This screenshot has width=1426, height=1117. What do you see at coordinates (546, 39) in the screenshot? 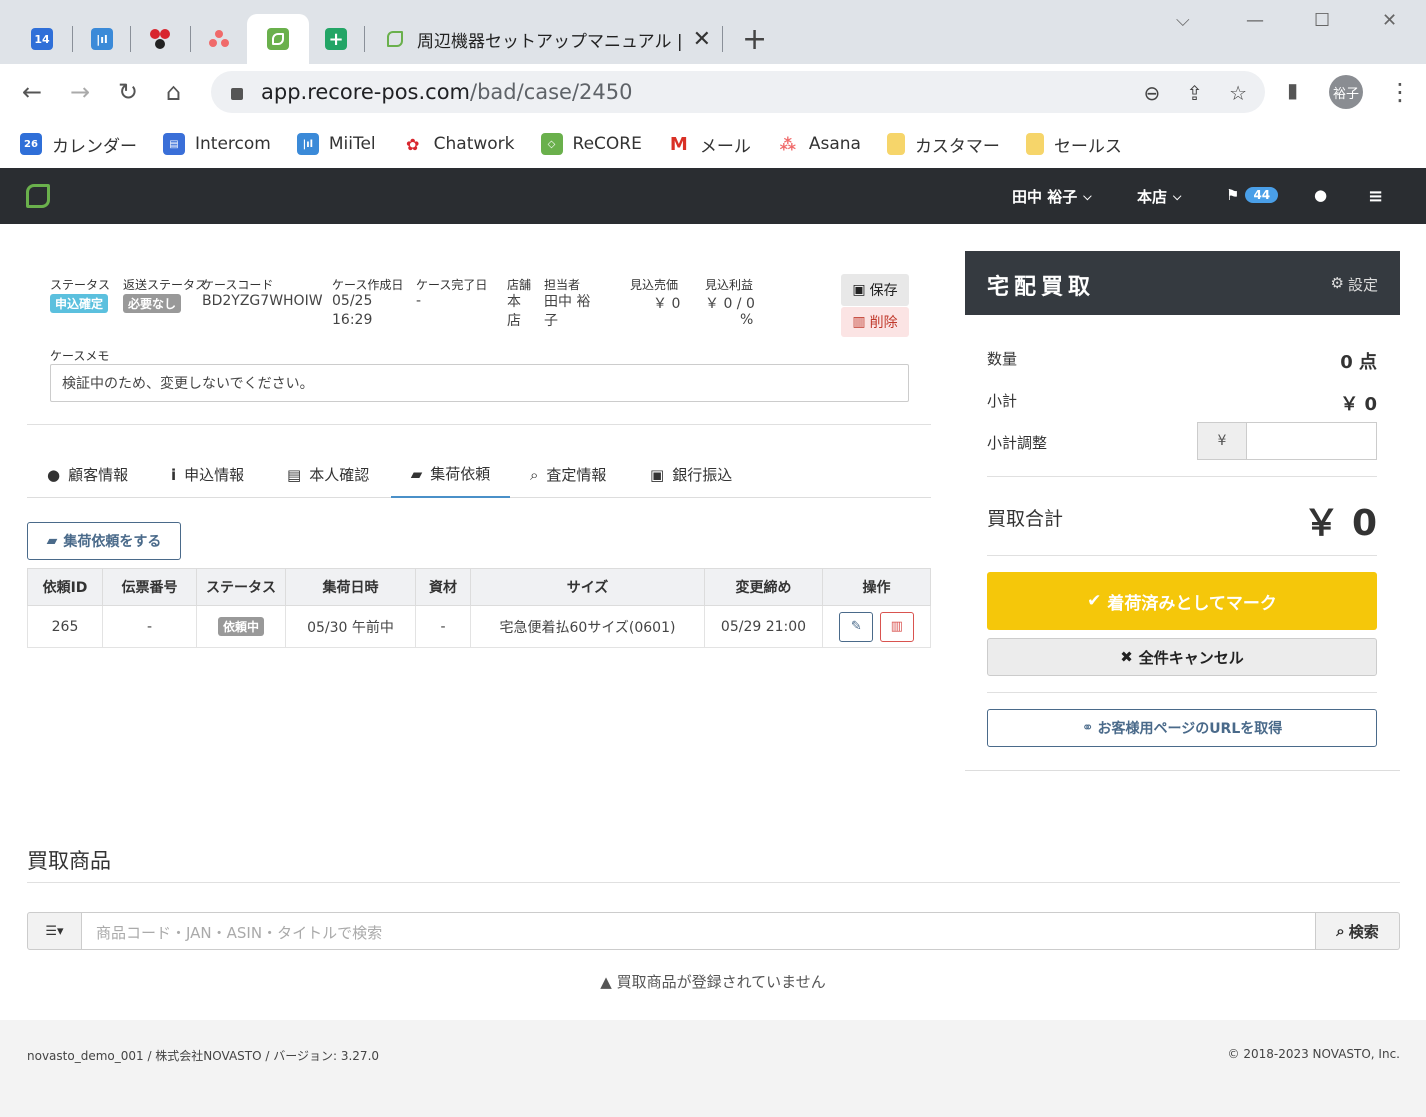
I see `browser-tab-manual: 周辺機器セットアップマニュアル | ユーザ ✕` at bounding box center [546, 39].